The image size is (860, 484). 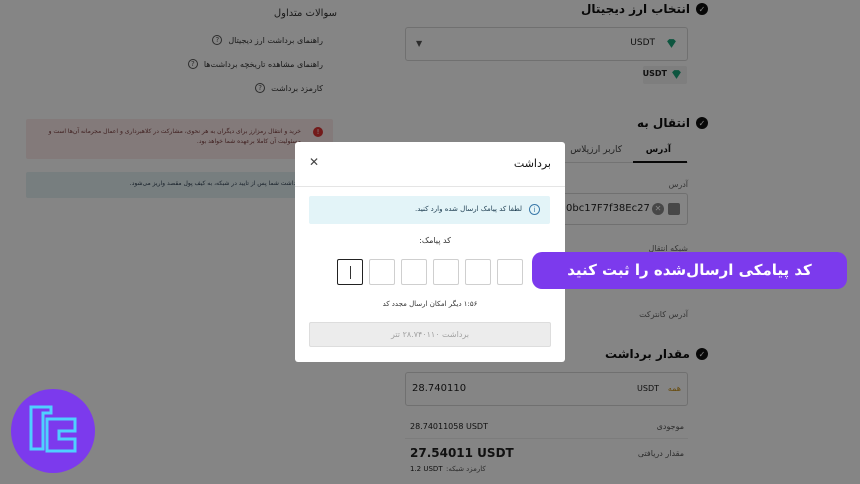 I want to click on sms-alert-text: لطفا کد پیامک ارسال شده وارد کنید., so click(x=468, y=209).